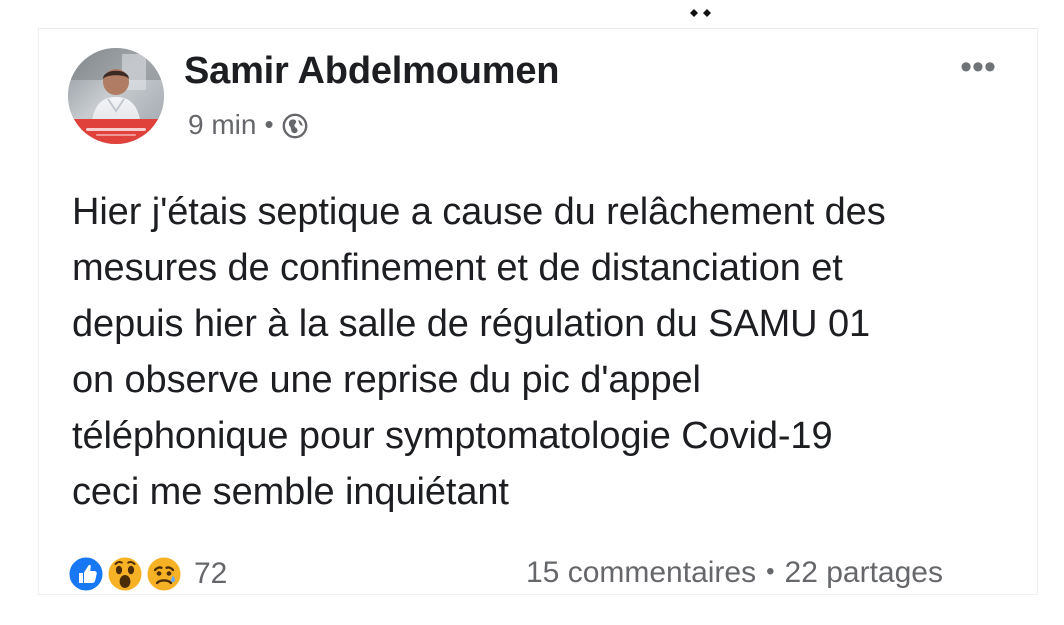 This screenshot has height=625, width=1064. I want to click on sad-icon, so click(164, 574).